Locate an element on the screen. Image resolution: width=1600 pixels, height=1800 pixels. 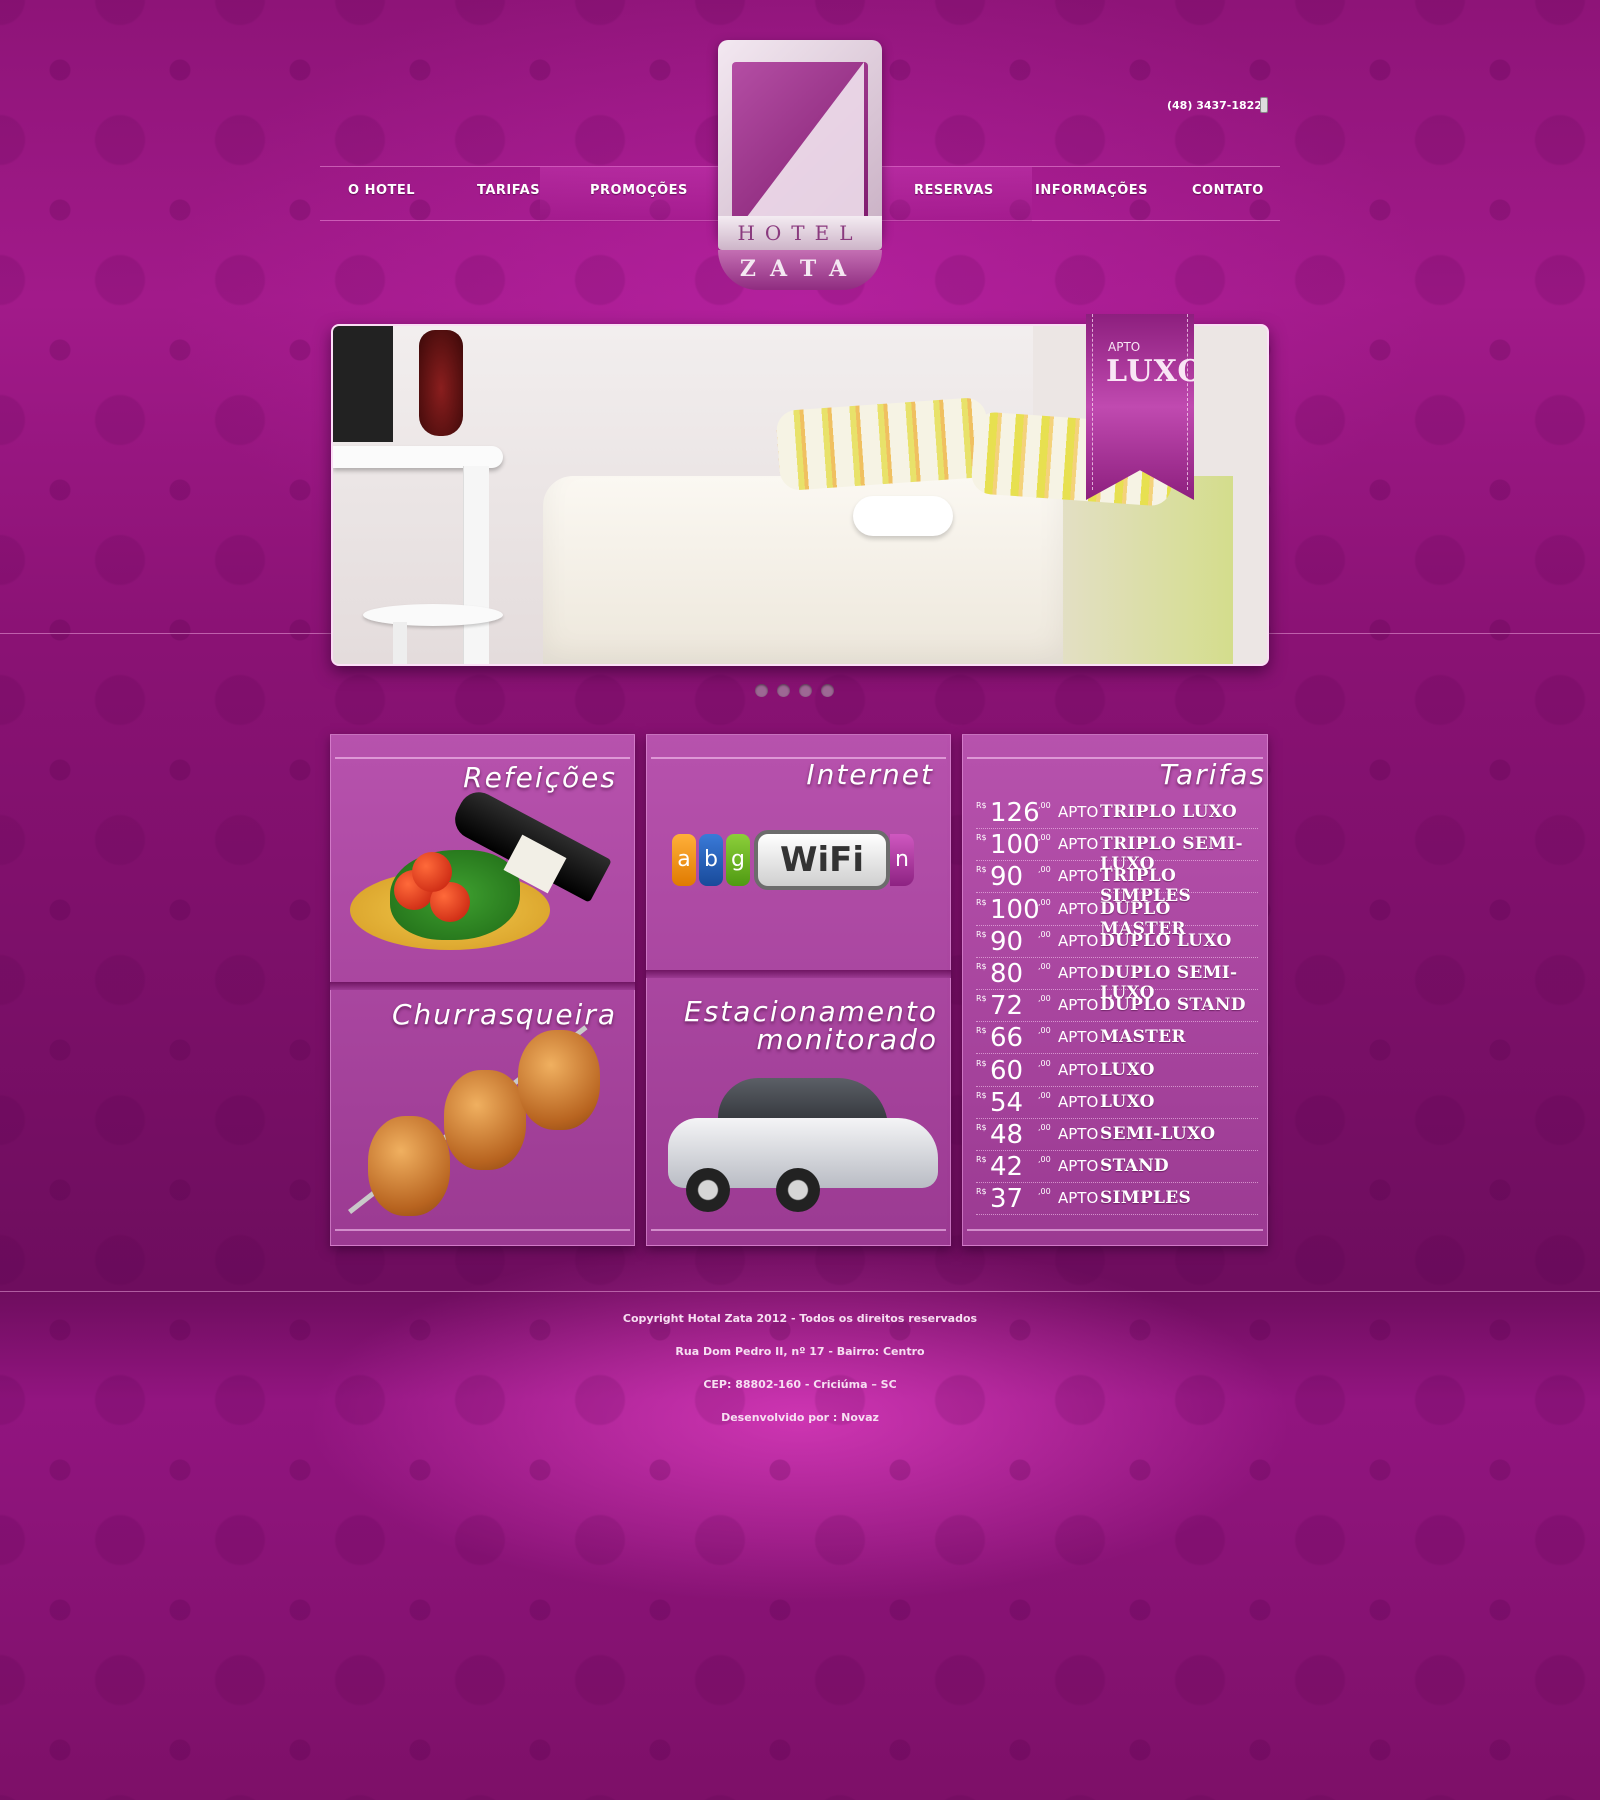
slide-stool-leg is located at coordinates (400, 643).